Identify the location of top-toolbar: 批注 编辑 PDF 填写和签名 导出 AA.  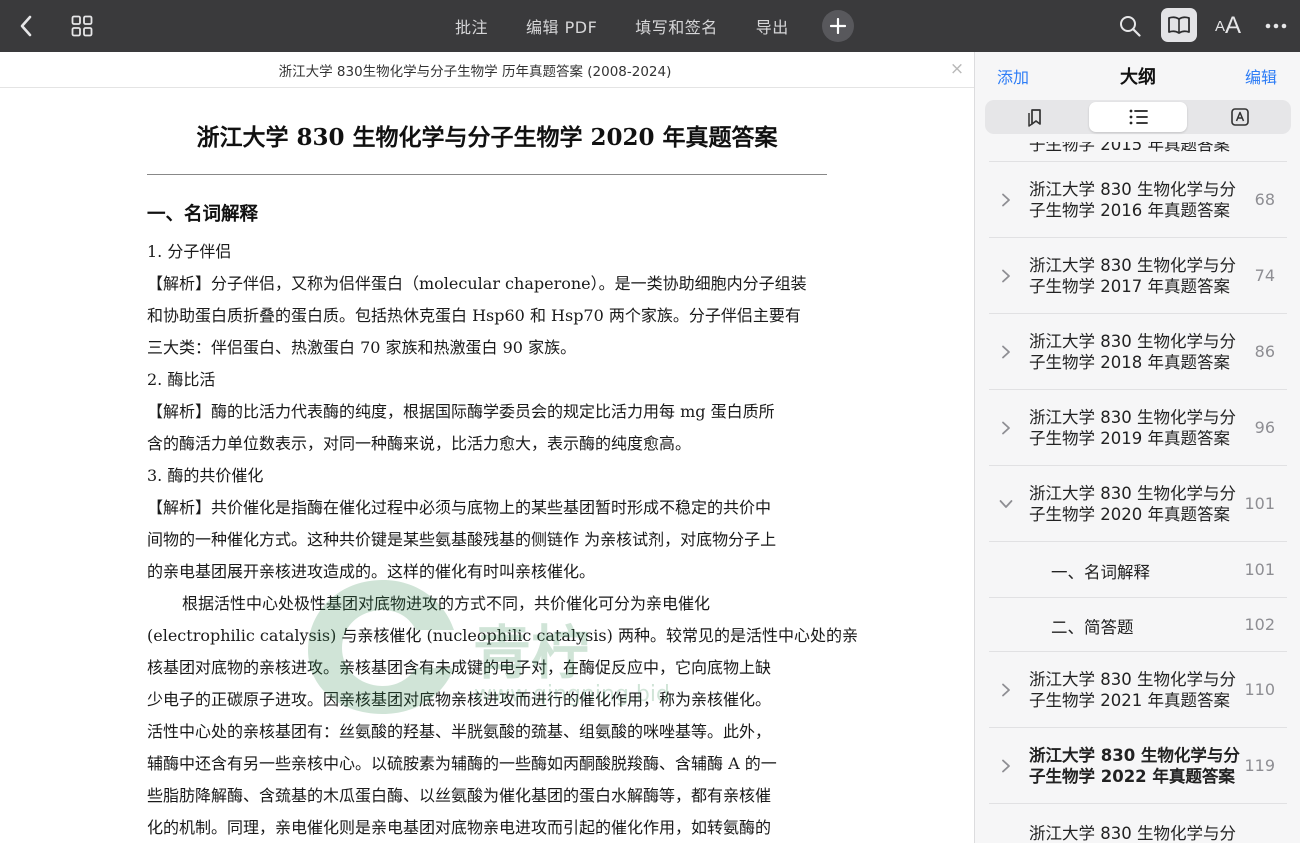
(650, 26).